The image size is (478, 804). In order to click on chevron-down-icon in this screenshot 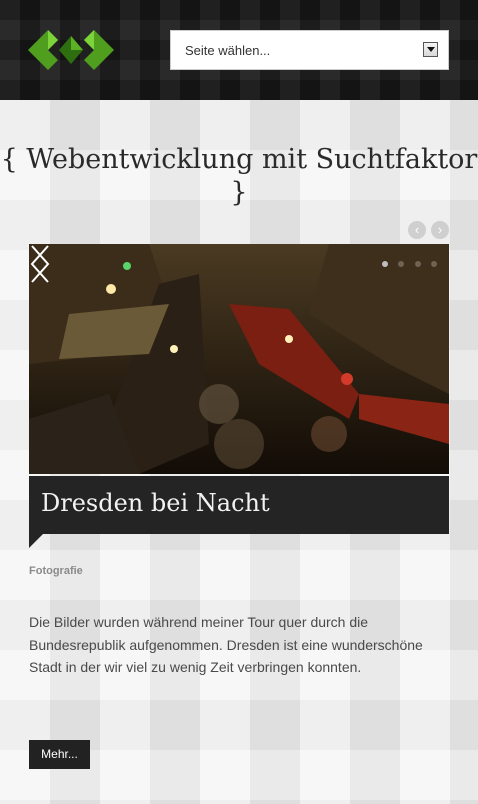, I will do `click(430, 49)`.